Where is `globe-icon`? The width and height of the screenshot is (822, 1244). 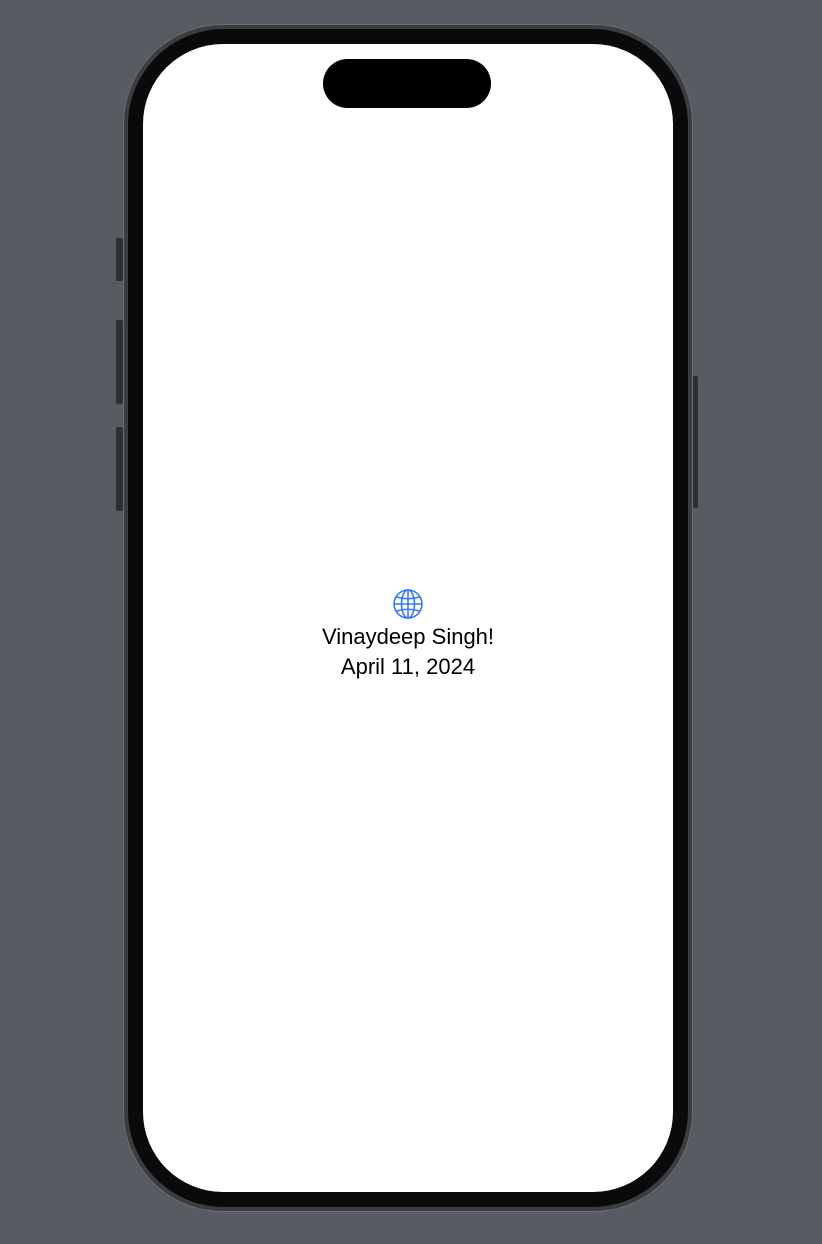 globe-icon is located at coordinates (408, 604).